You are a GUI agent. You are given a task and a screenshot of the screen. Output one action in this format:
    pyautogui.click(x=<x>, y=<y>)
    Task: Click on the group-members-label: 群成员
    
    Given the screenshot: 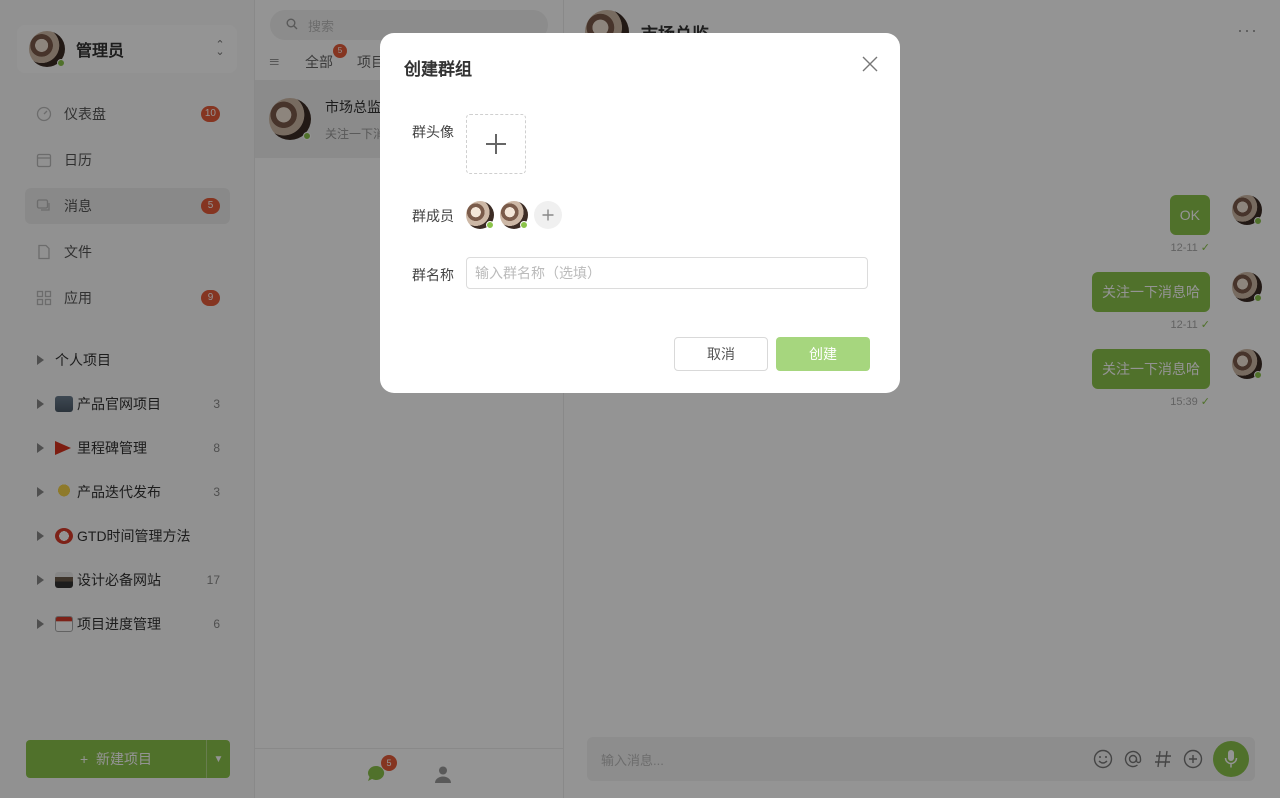 What is the action you would take?
    pyautogui.click(x=433, y=216)
    